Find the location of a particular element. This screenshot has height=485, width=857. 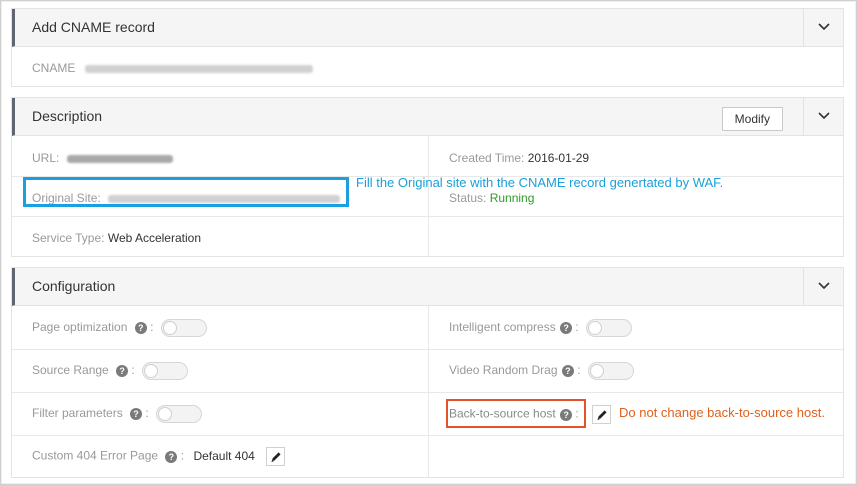

cname-collapse-toggle is located at coordinates (823, 27).